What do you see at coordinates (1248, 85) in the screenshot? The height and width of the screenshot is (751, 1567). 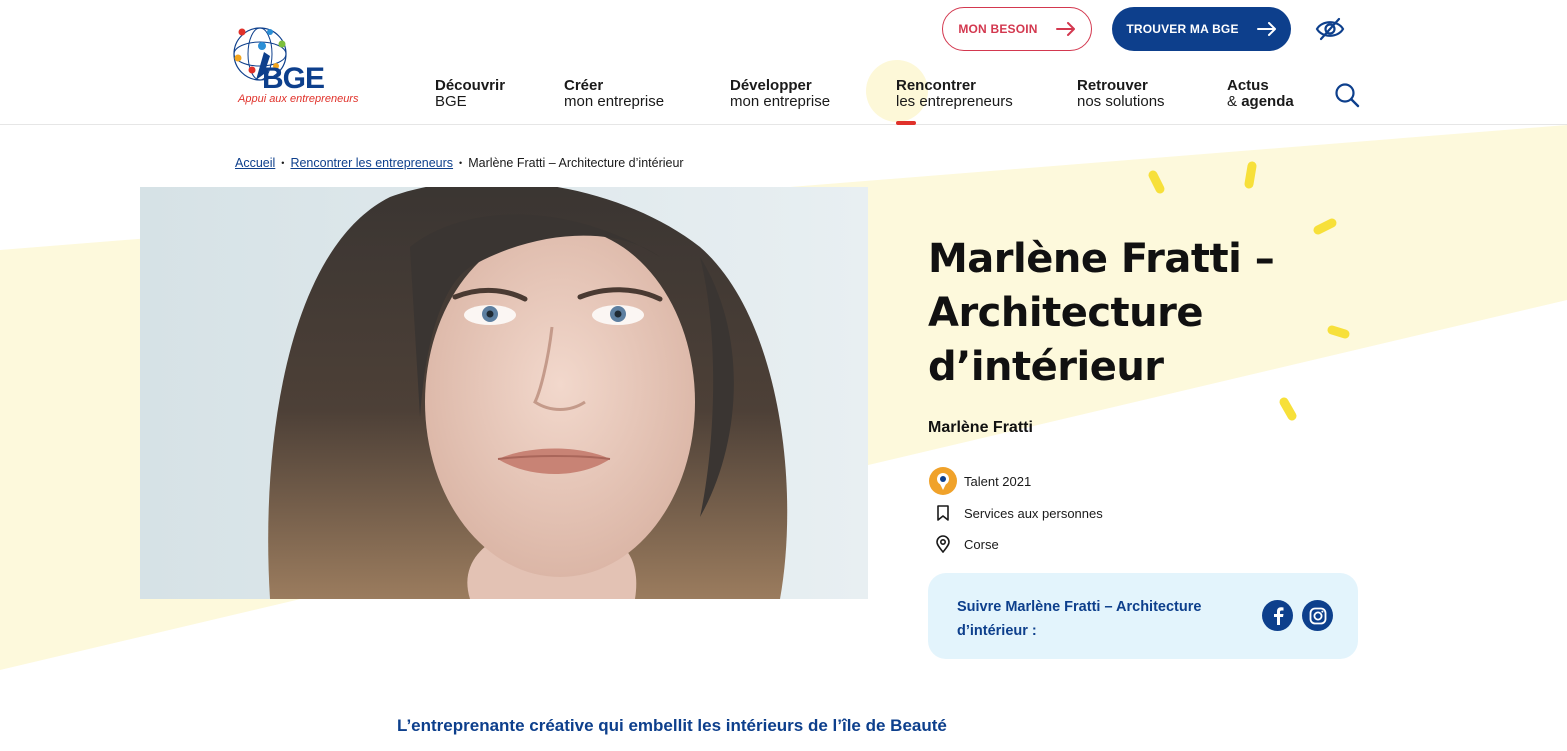 I see `nav-item-label: Actus` at bounding box center [1248, 85].